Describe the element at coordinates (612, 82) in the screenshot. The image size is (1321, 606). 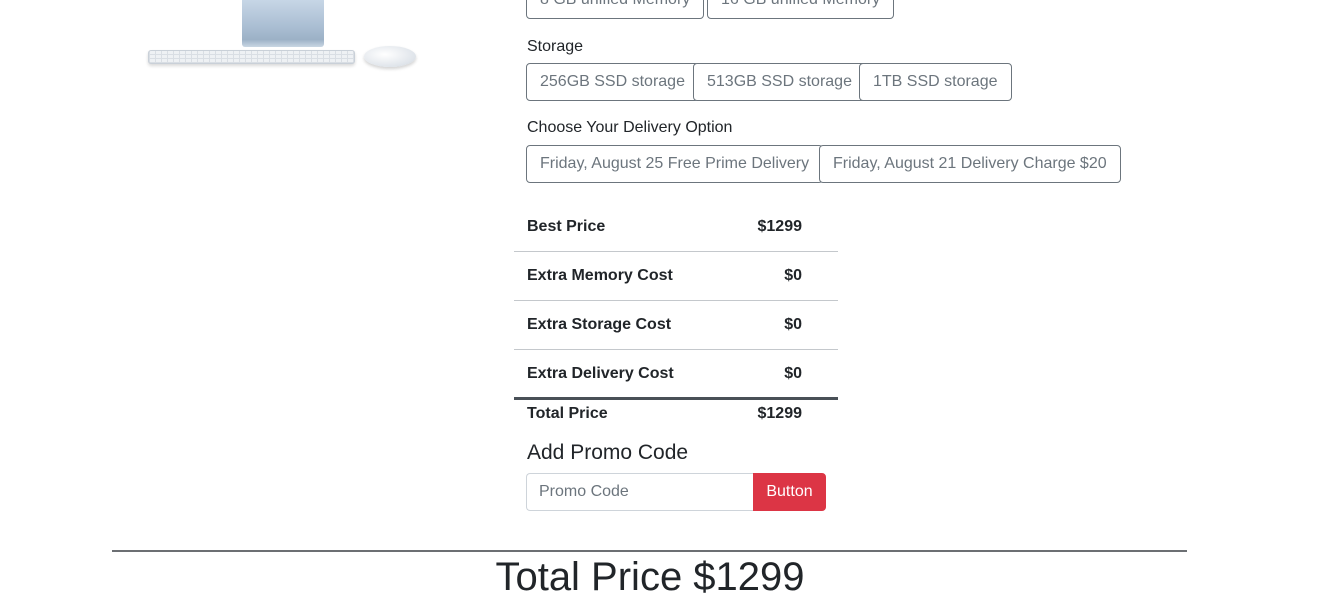
I see `storage-option-256gb: 256GB SSD storage` at that location.